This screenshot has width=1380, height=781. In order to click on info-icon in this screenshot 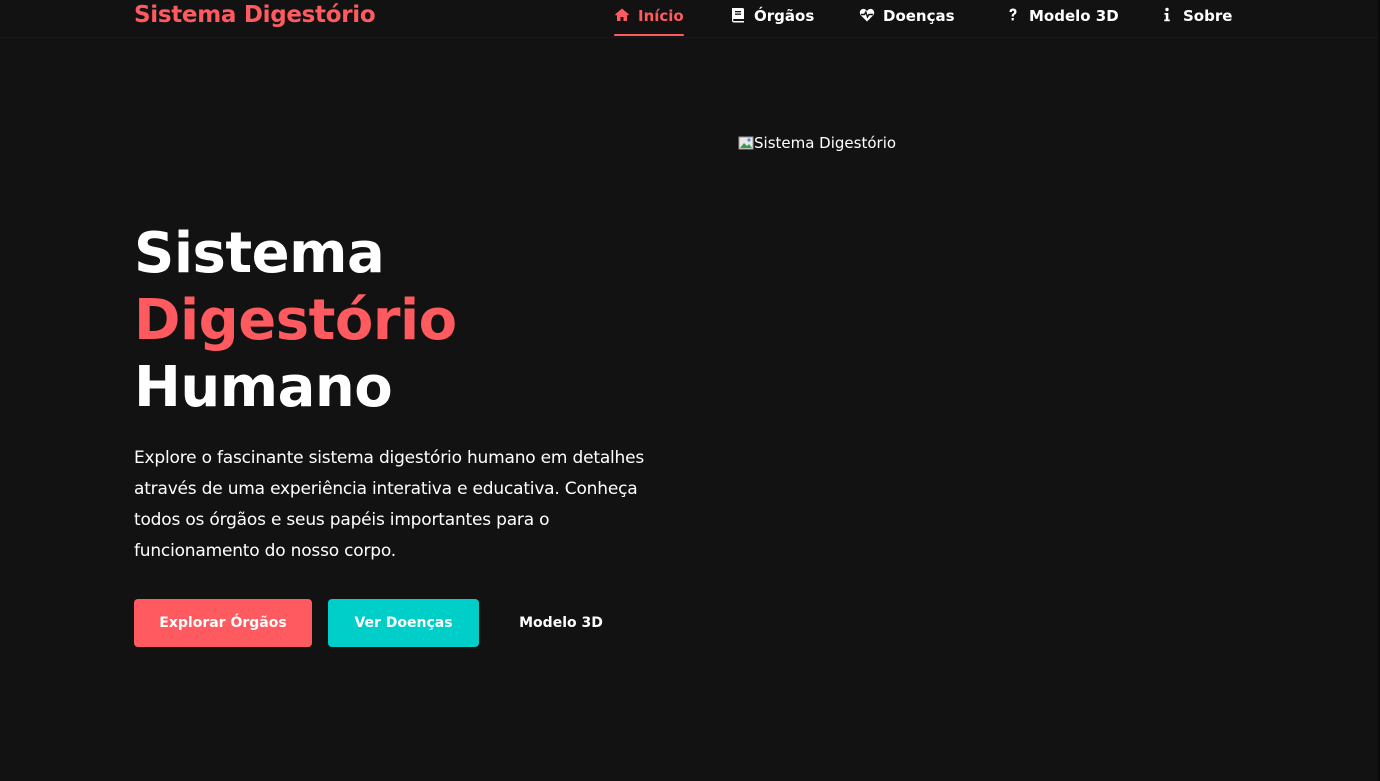, I will do `click(1167, 15)`.